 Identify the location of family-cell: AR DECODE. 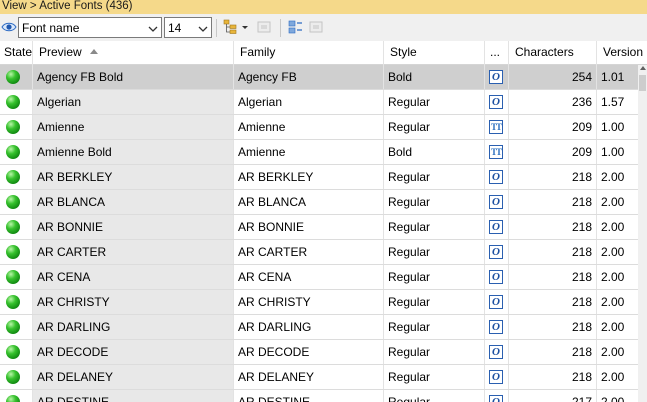
(309, 352).